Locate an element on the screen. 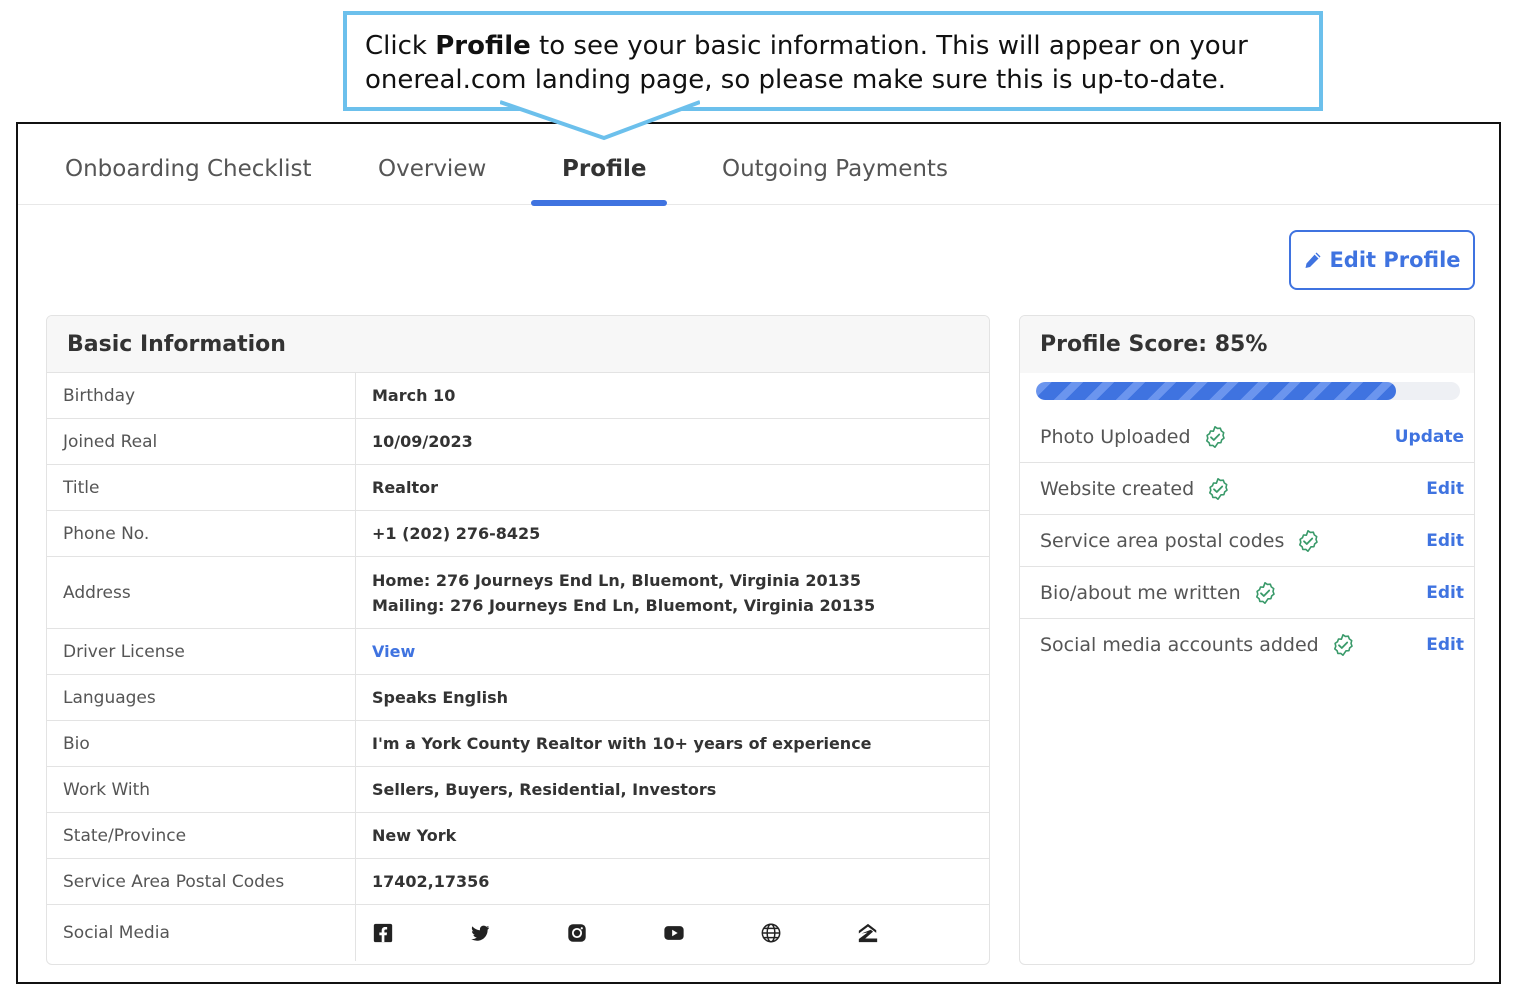 The width and height of the screenshot is (1534, 1004). profile-score-progress is located at coordinates (1248, 391).